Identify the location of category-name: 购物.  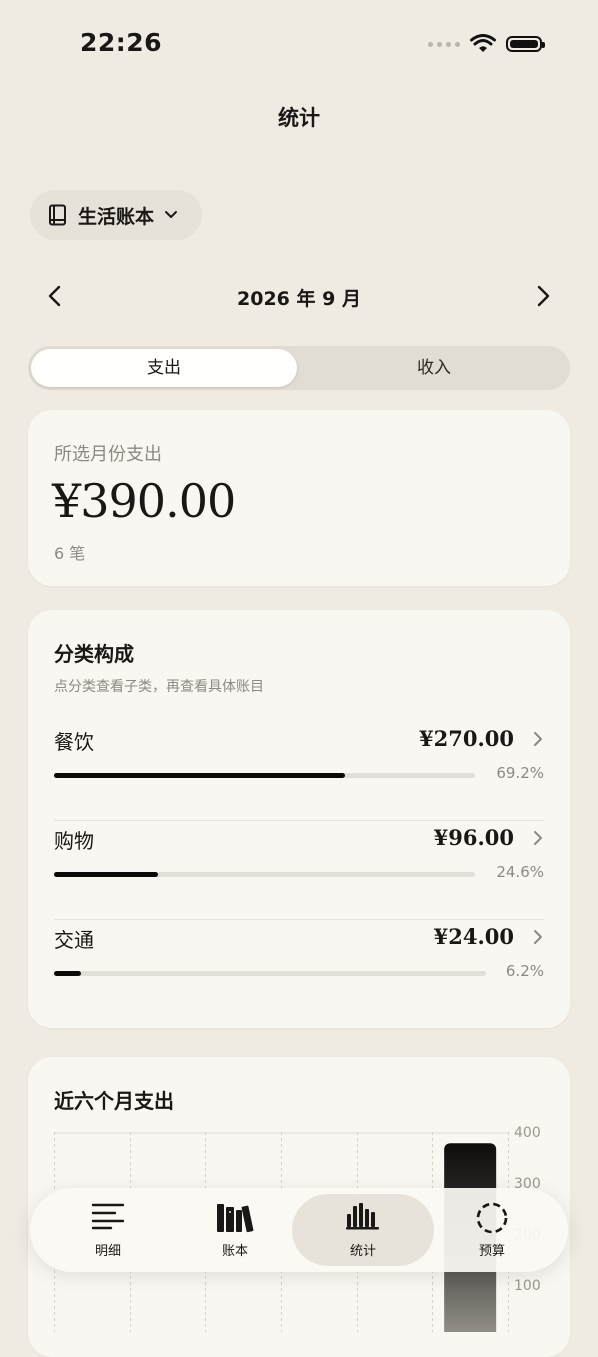
(74, 841).